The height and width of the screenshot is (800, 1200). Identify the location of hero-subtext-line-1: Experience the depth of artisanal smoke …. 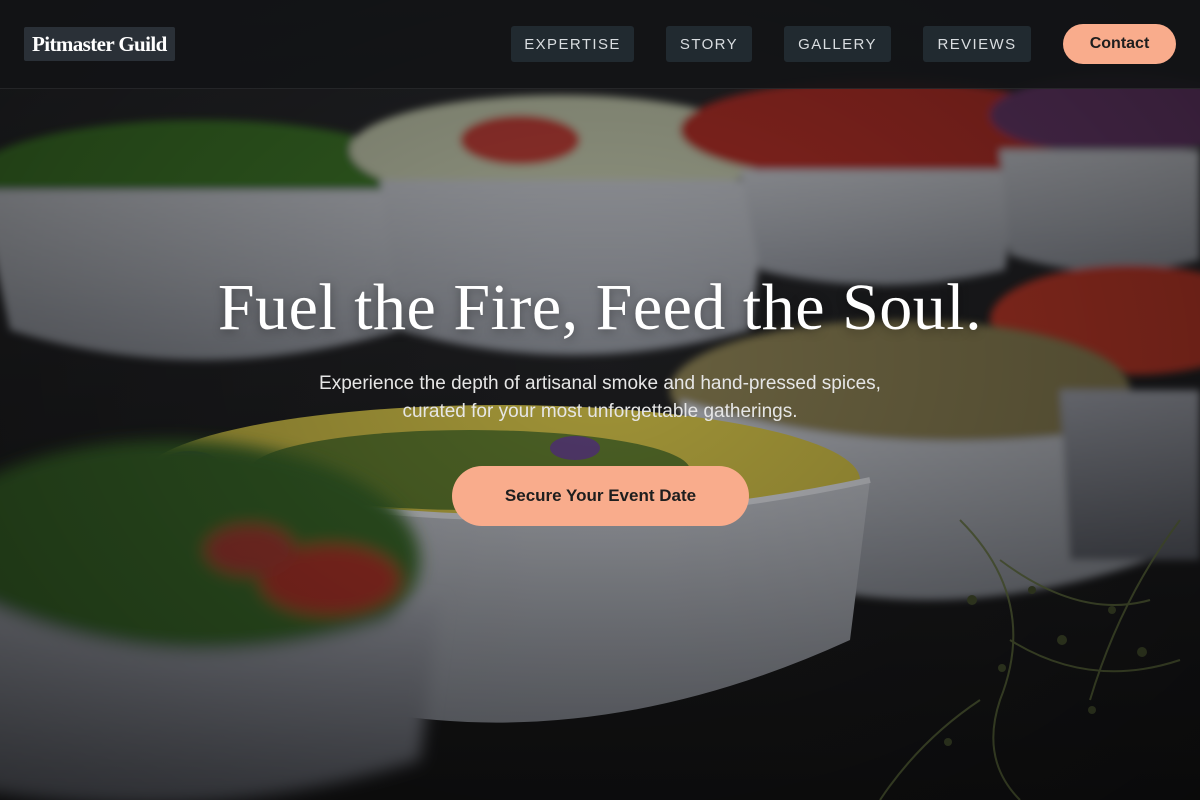
(600, 383).